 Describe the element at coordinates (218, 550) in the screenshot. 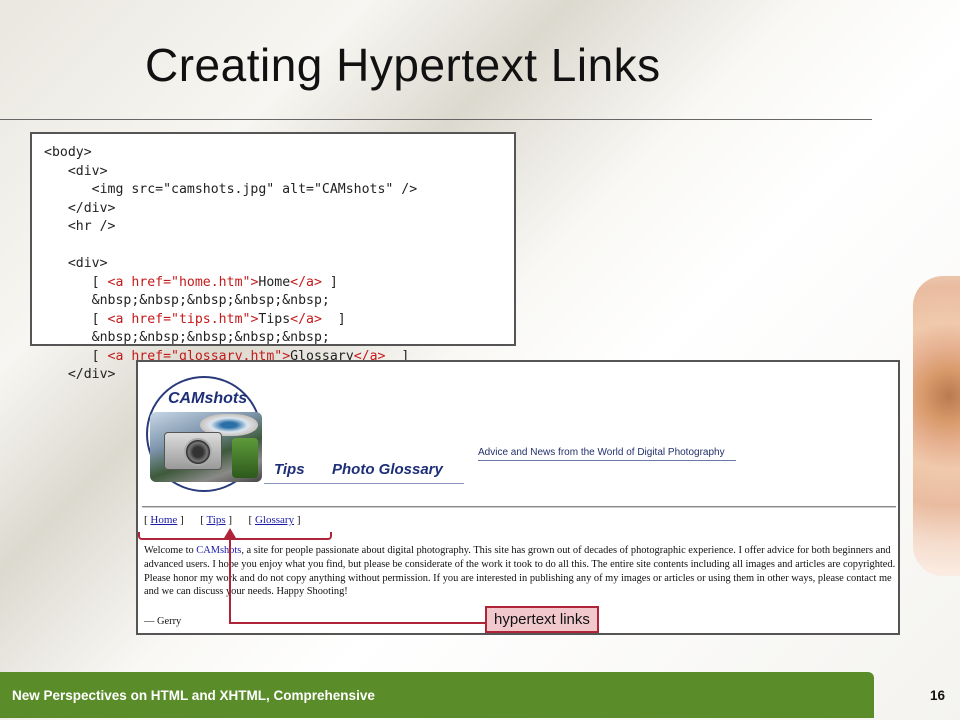

I see `camshots-link: CAMshots` at that location.